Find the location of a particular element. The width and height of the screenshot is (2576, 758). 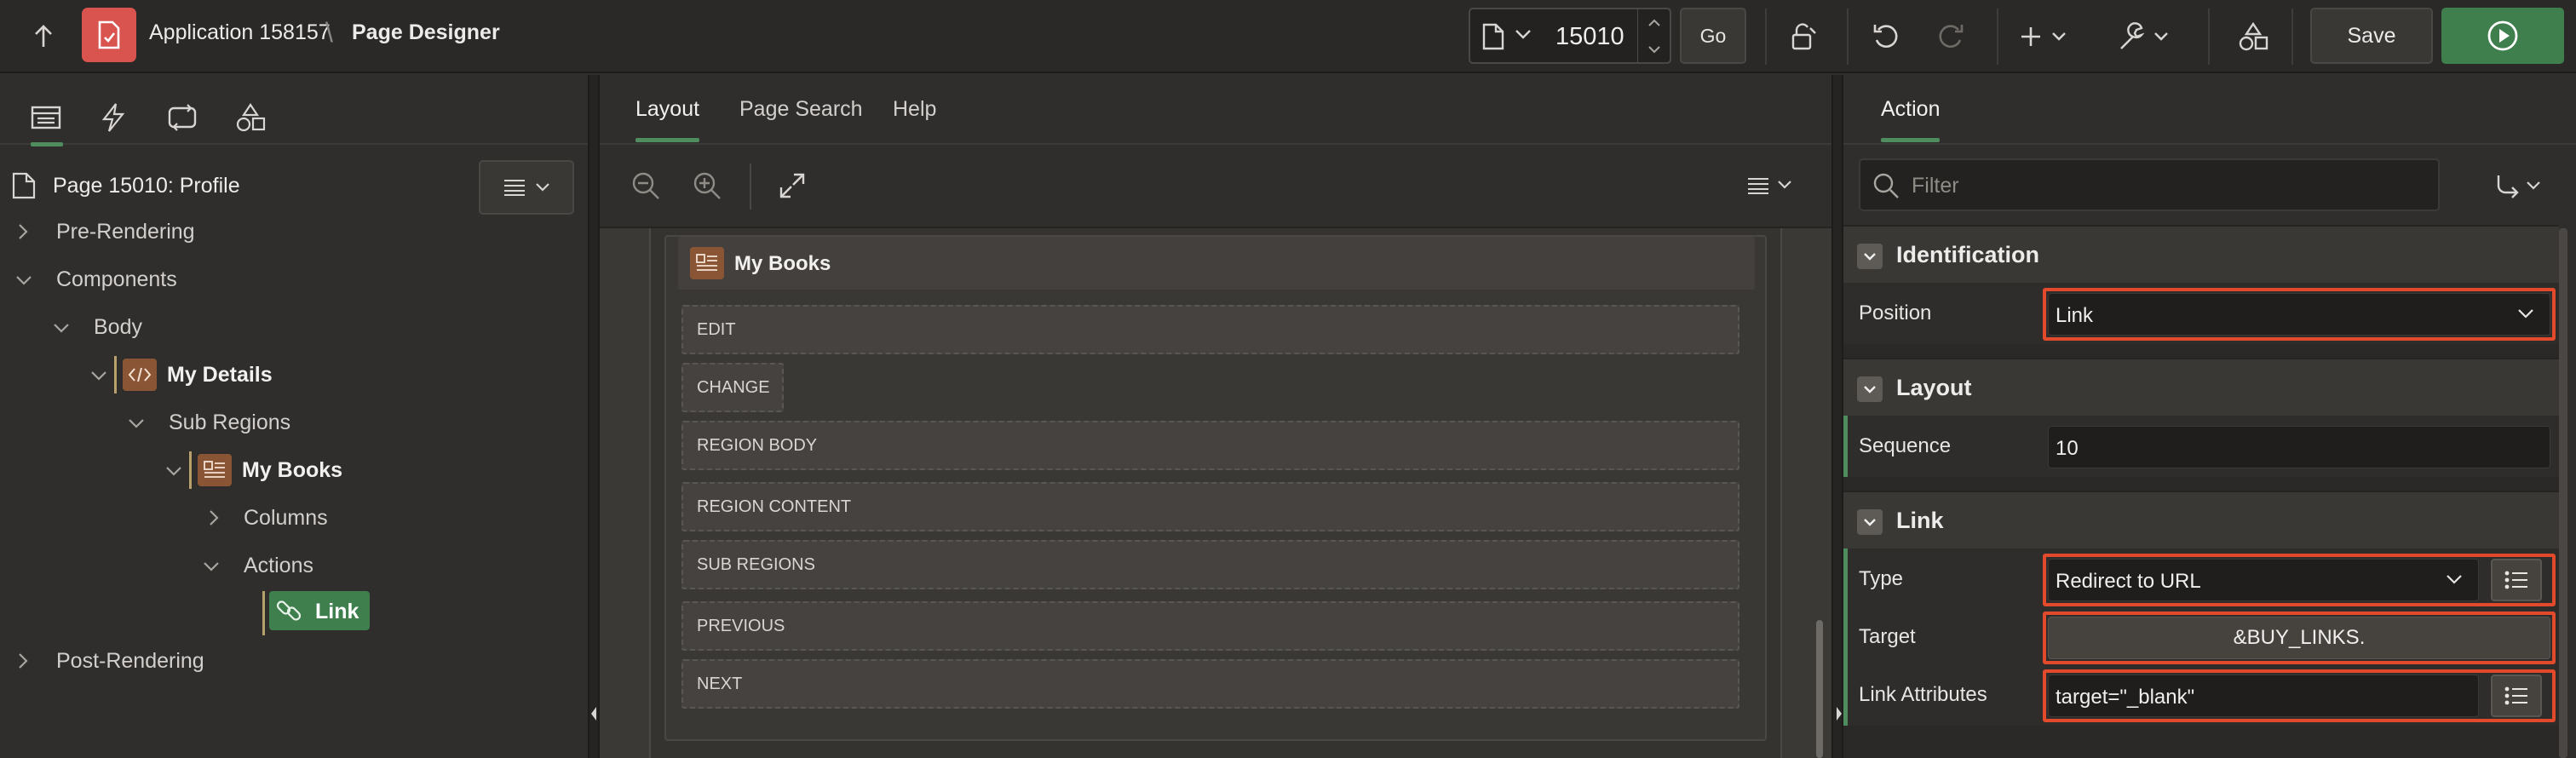

property-scrollbar is located at coordinates (2563, 493).